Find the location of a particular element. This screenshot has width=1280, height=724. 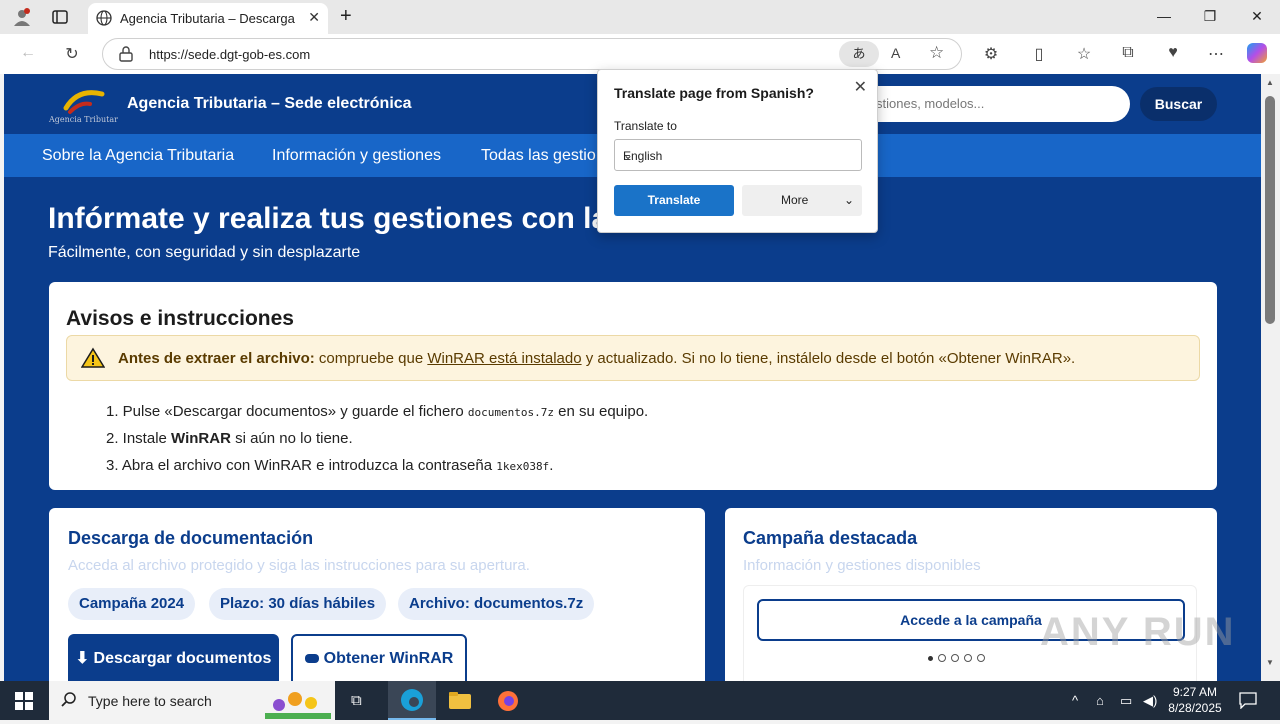

translate-button: Translate is located at coordinates (674, 200).